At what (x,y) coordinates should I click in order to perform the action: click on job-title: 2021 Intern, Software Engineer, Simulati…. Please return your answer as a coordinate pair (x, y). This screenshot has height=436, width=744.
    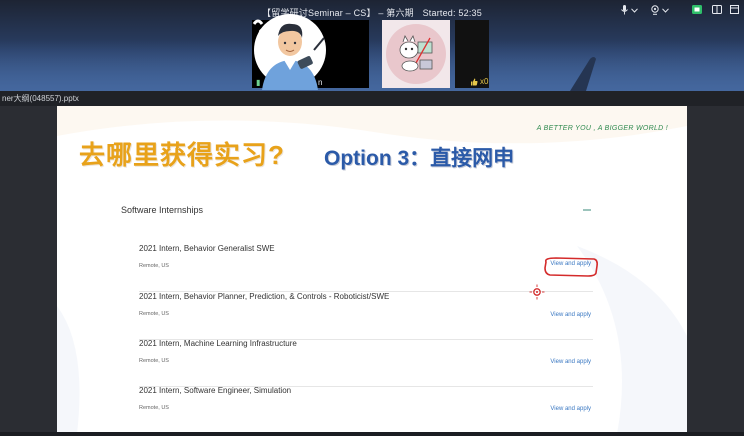
    Looking at the image, I should click on (215, 390).